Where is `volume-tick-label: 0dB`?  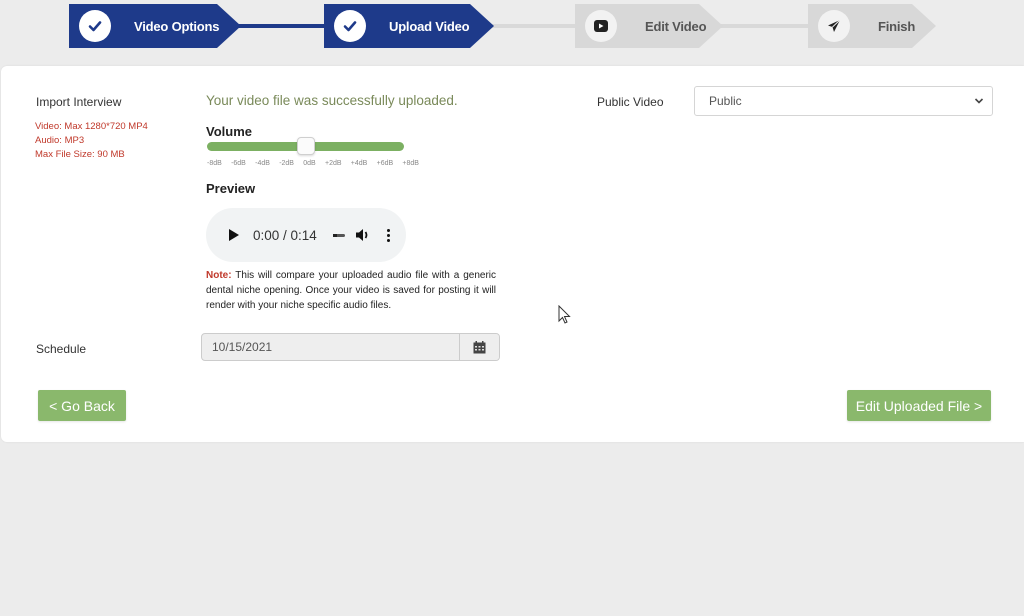
volume-tick-label: 0dB is located at coordinates (309, 163).